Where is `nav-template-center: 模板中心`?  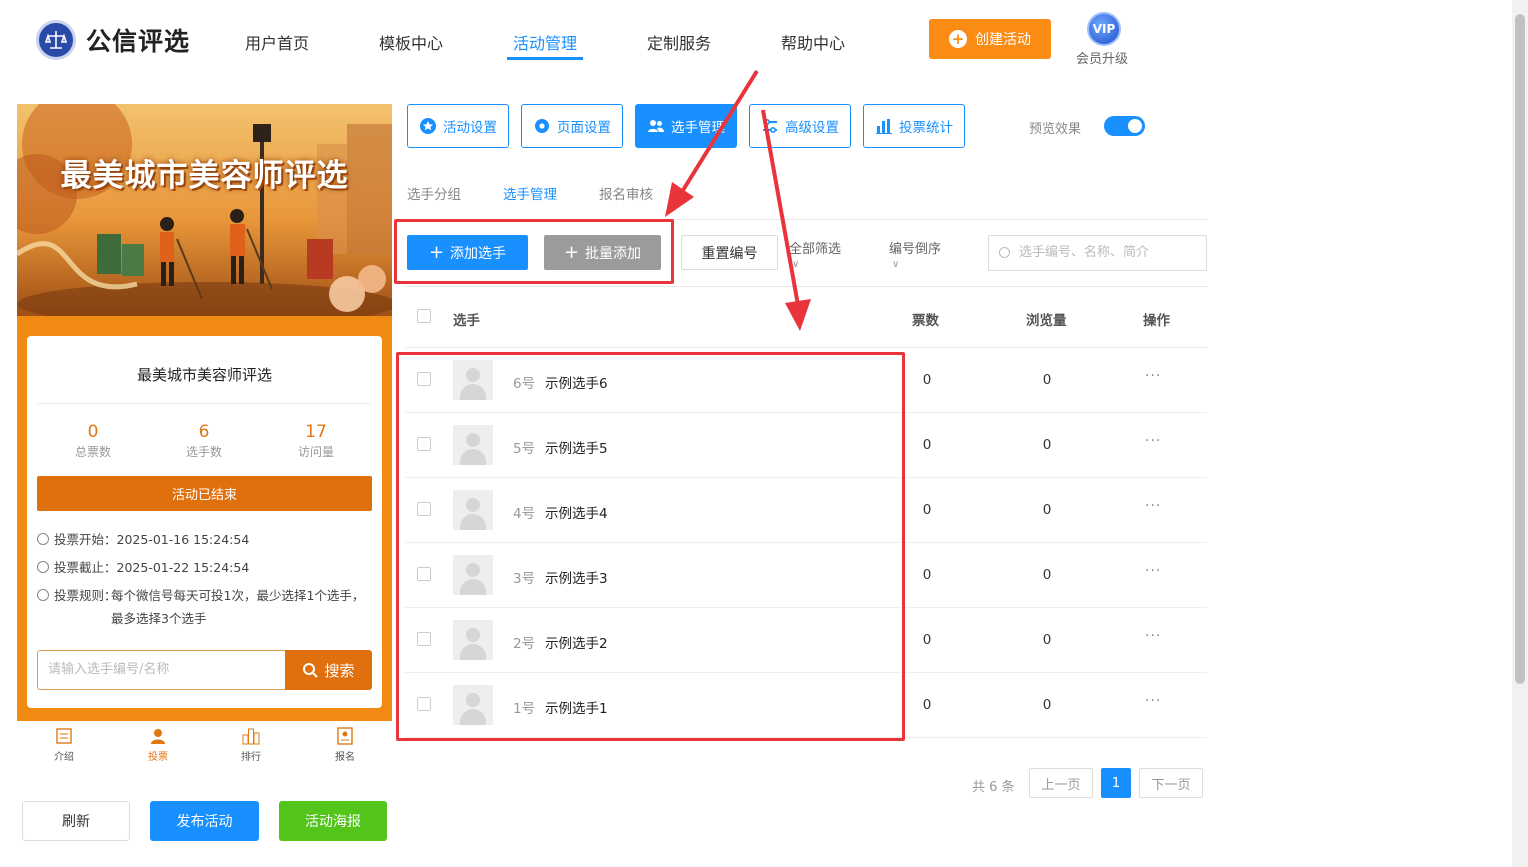
nav-template-center: 模板中心 is located at coordinates (411, 42).